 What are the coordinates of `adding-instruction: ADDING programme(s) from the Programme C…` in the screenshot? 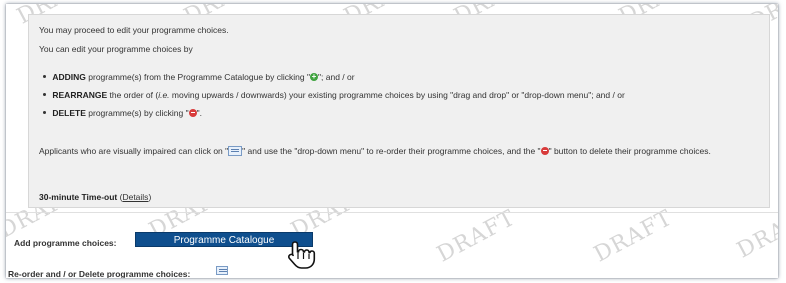 It's located at (199, 76).